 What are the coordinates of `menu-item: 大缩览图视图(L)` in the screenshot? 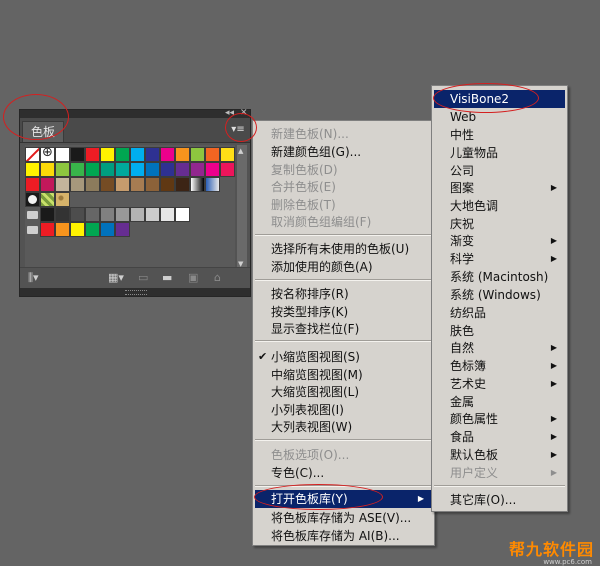 It's located at (343, 392).